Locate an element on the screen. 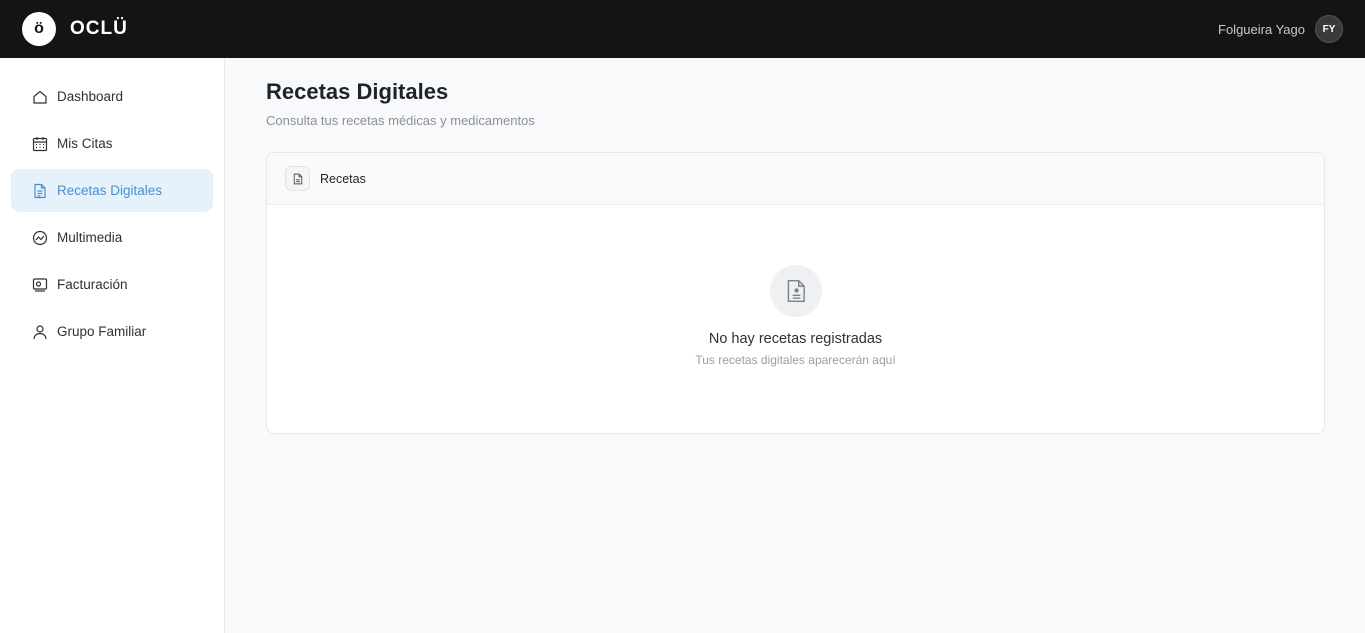 The height and width of the screenshot is (633, 1365). sidebar-item-grupo-familiar: Grupo Familiar is located at coordinates (112, 331).